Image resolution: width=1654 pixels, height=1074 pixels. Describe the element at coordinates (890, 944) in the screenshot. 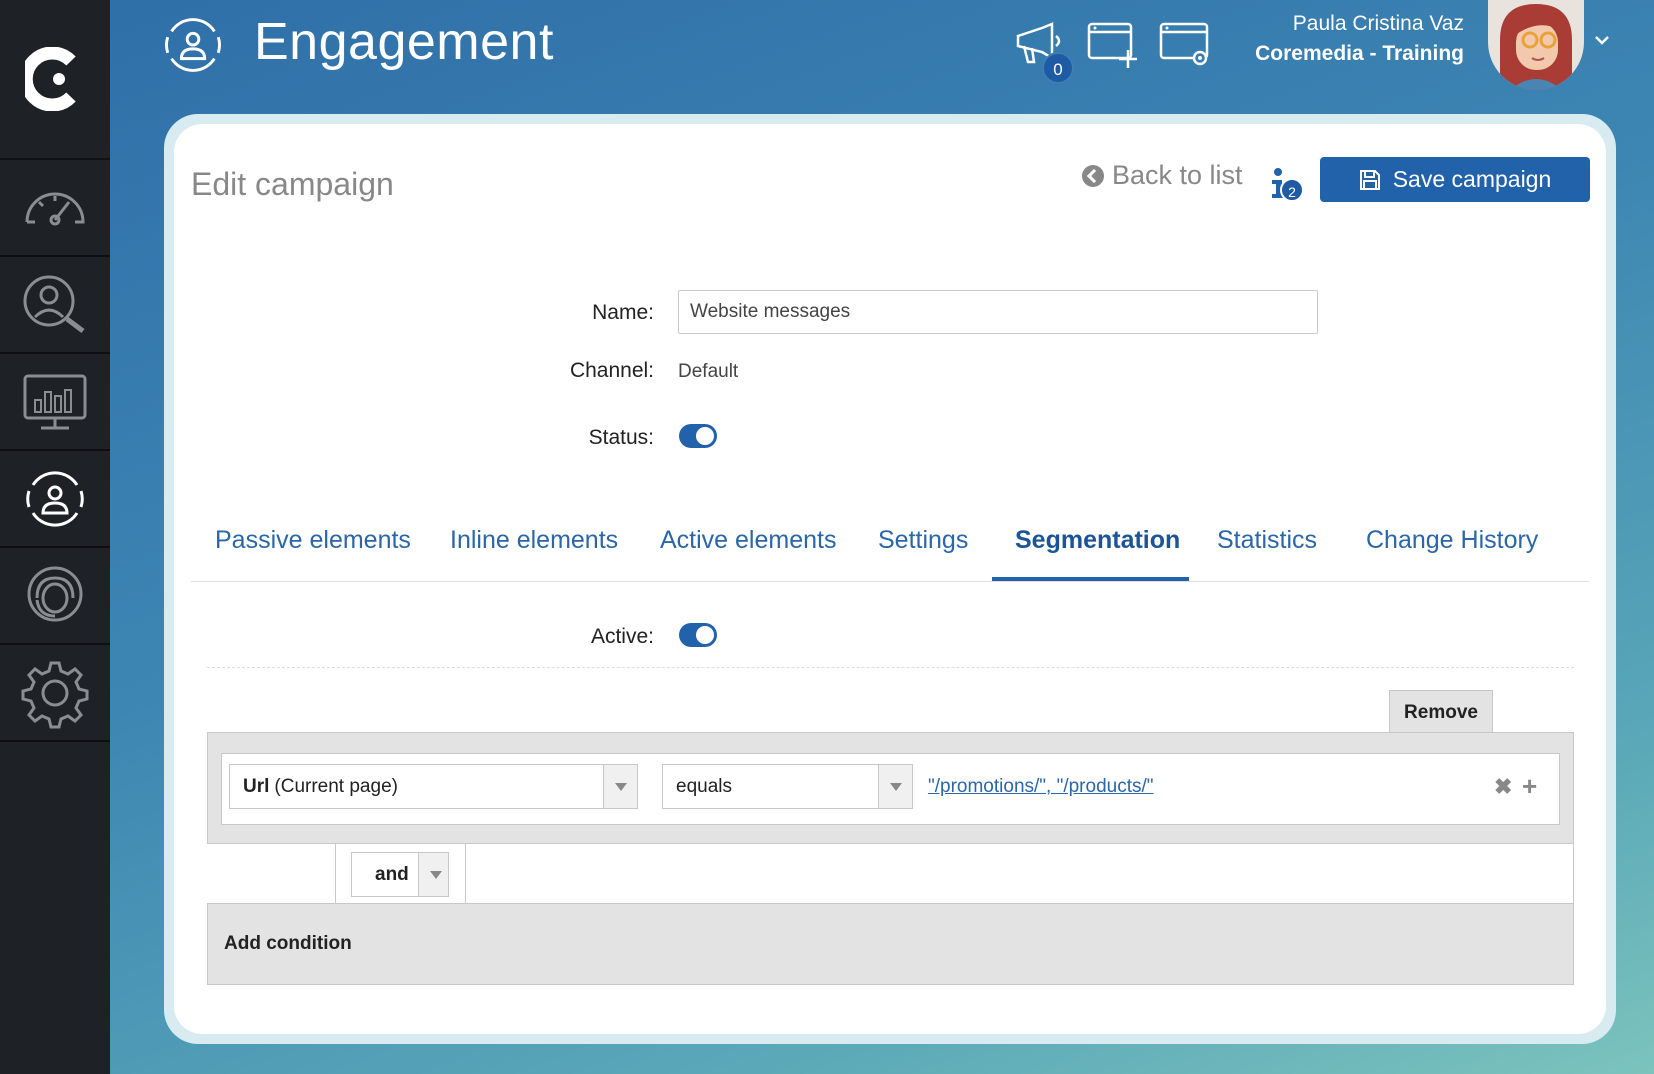

I see `add-condition-panel: Add condition` at that location.